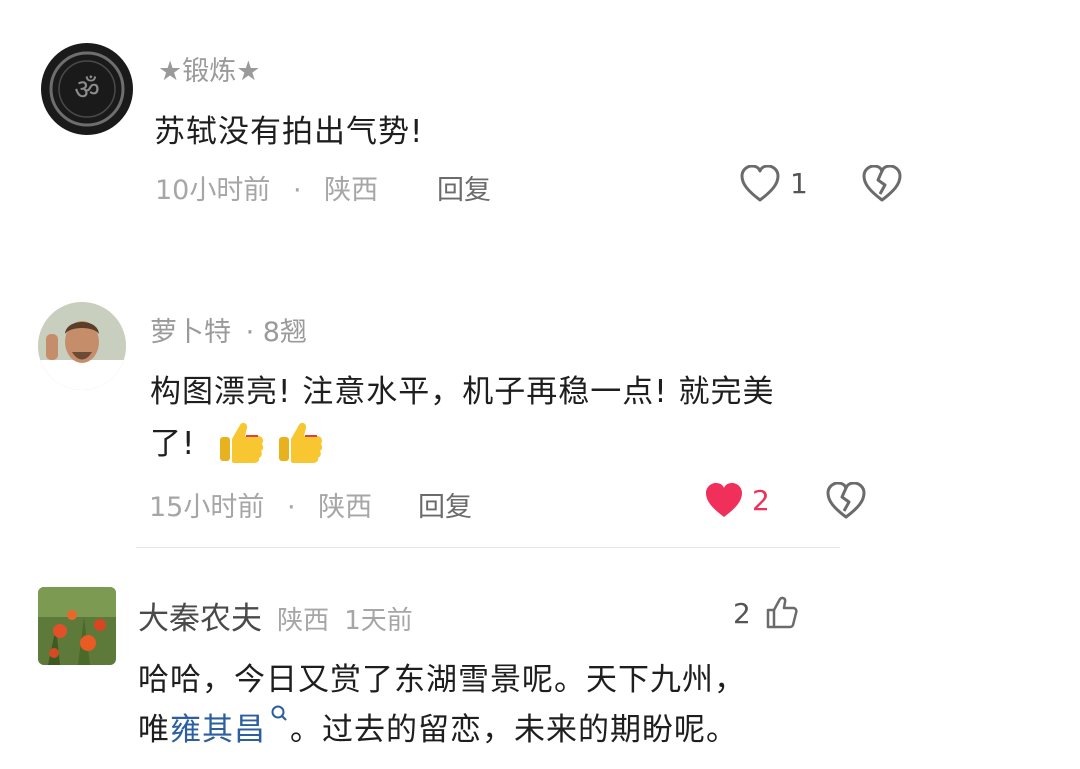 The height and width of the screenshot is (769, 1080). Describe the element at coordinates (154, 730) in the screenshot. I see `comment-text-prefix: 唯` at that location.